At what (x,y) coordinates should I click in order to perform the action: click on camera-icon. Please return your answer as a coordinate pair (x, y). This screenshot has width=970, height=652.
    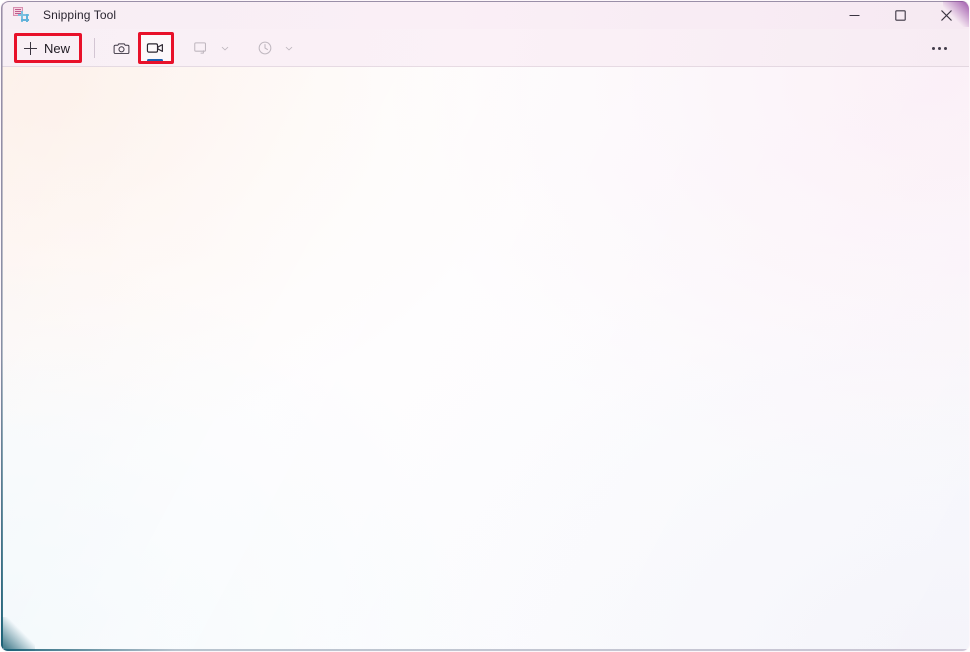
    Looking at the image, I should click on (121, 48).